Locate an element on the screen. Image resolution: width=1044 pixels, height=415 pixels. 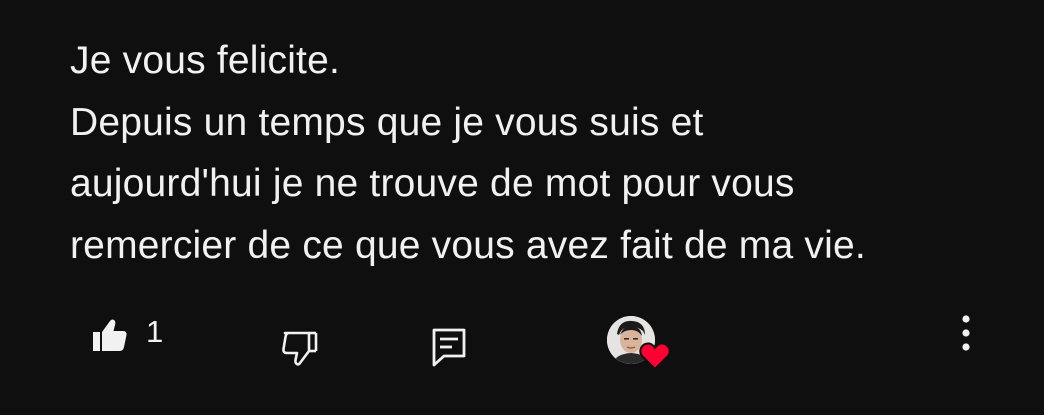
reply-button is located at coordinates (449, 347).